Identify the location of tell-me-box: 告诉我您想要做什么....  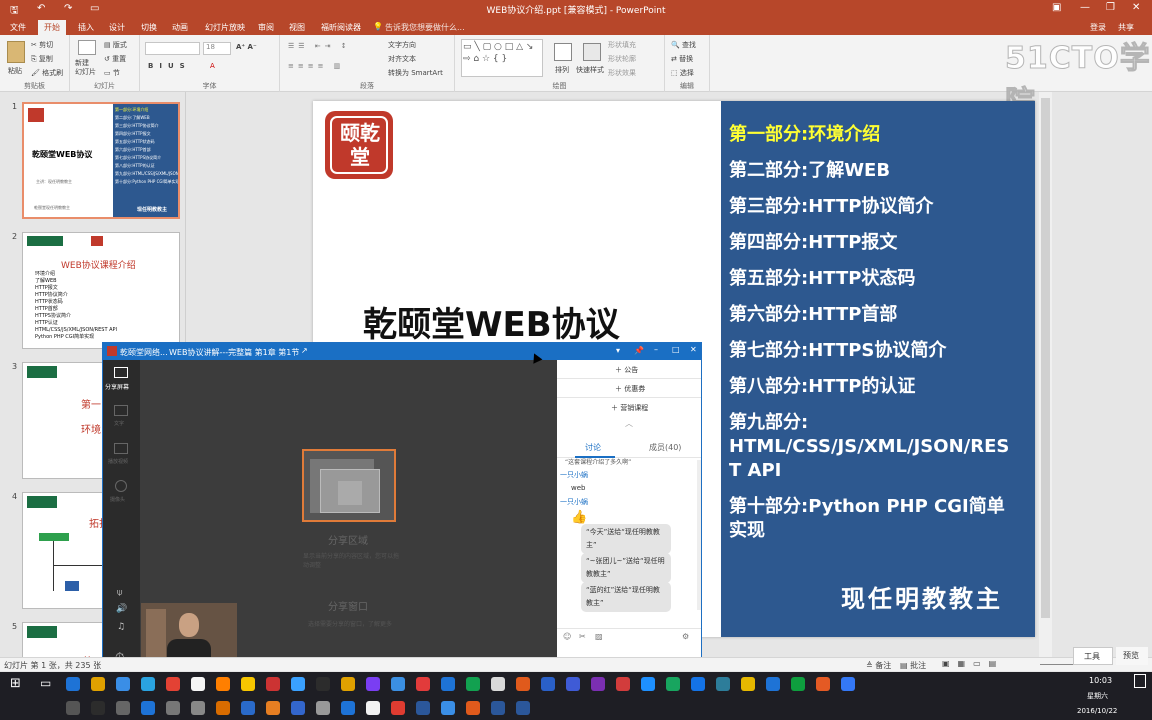
(425, 27).